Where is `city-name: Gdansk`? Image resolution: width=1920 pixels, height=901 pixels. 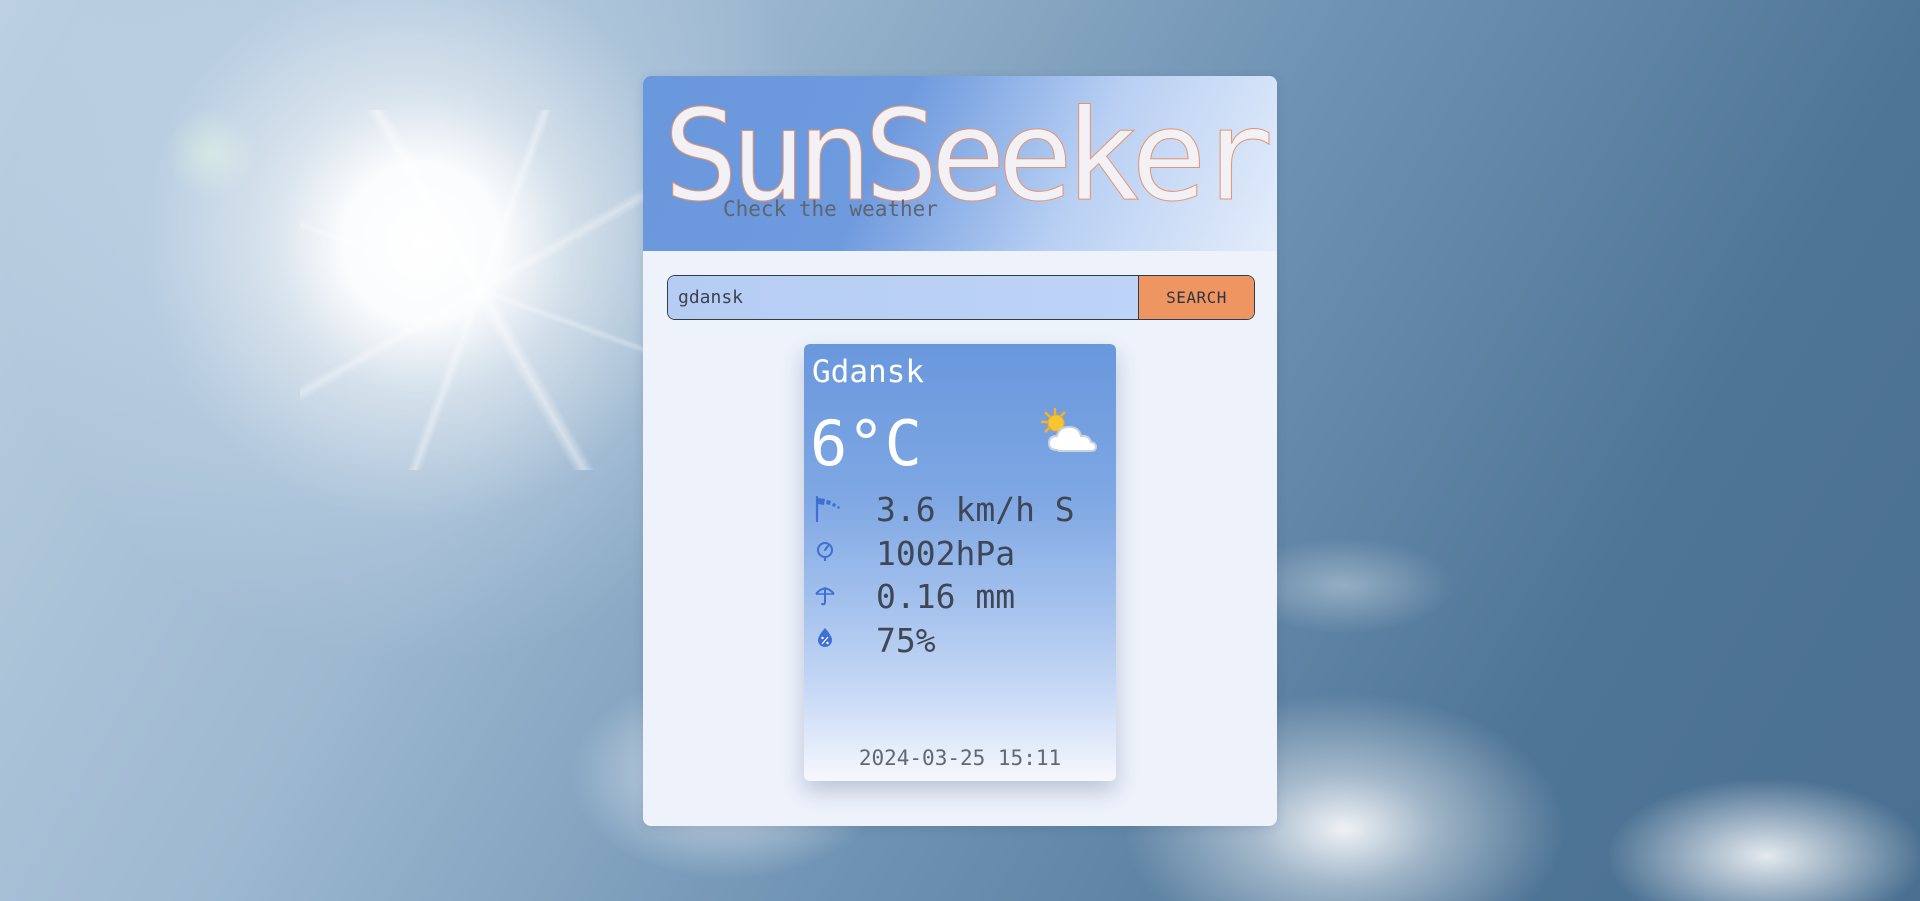 city-name: Gdansk is located at coordinates (868, 372).